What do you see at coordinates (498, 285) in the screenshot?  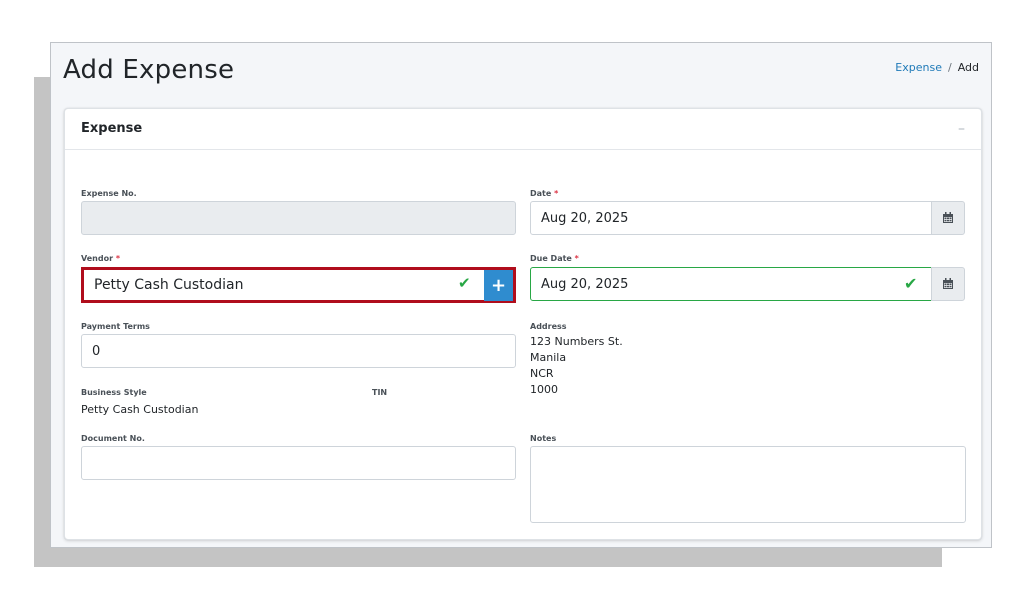 I see `add-vendor-button: +` at bounding box center [498, 285].